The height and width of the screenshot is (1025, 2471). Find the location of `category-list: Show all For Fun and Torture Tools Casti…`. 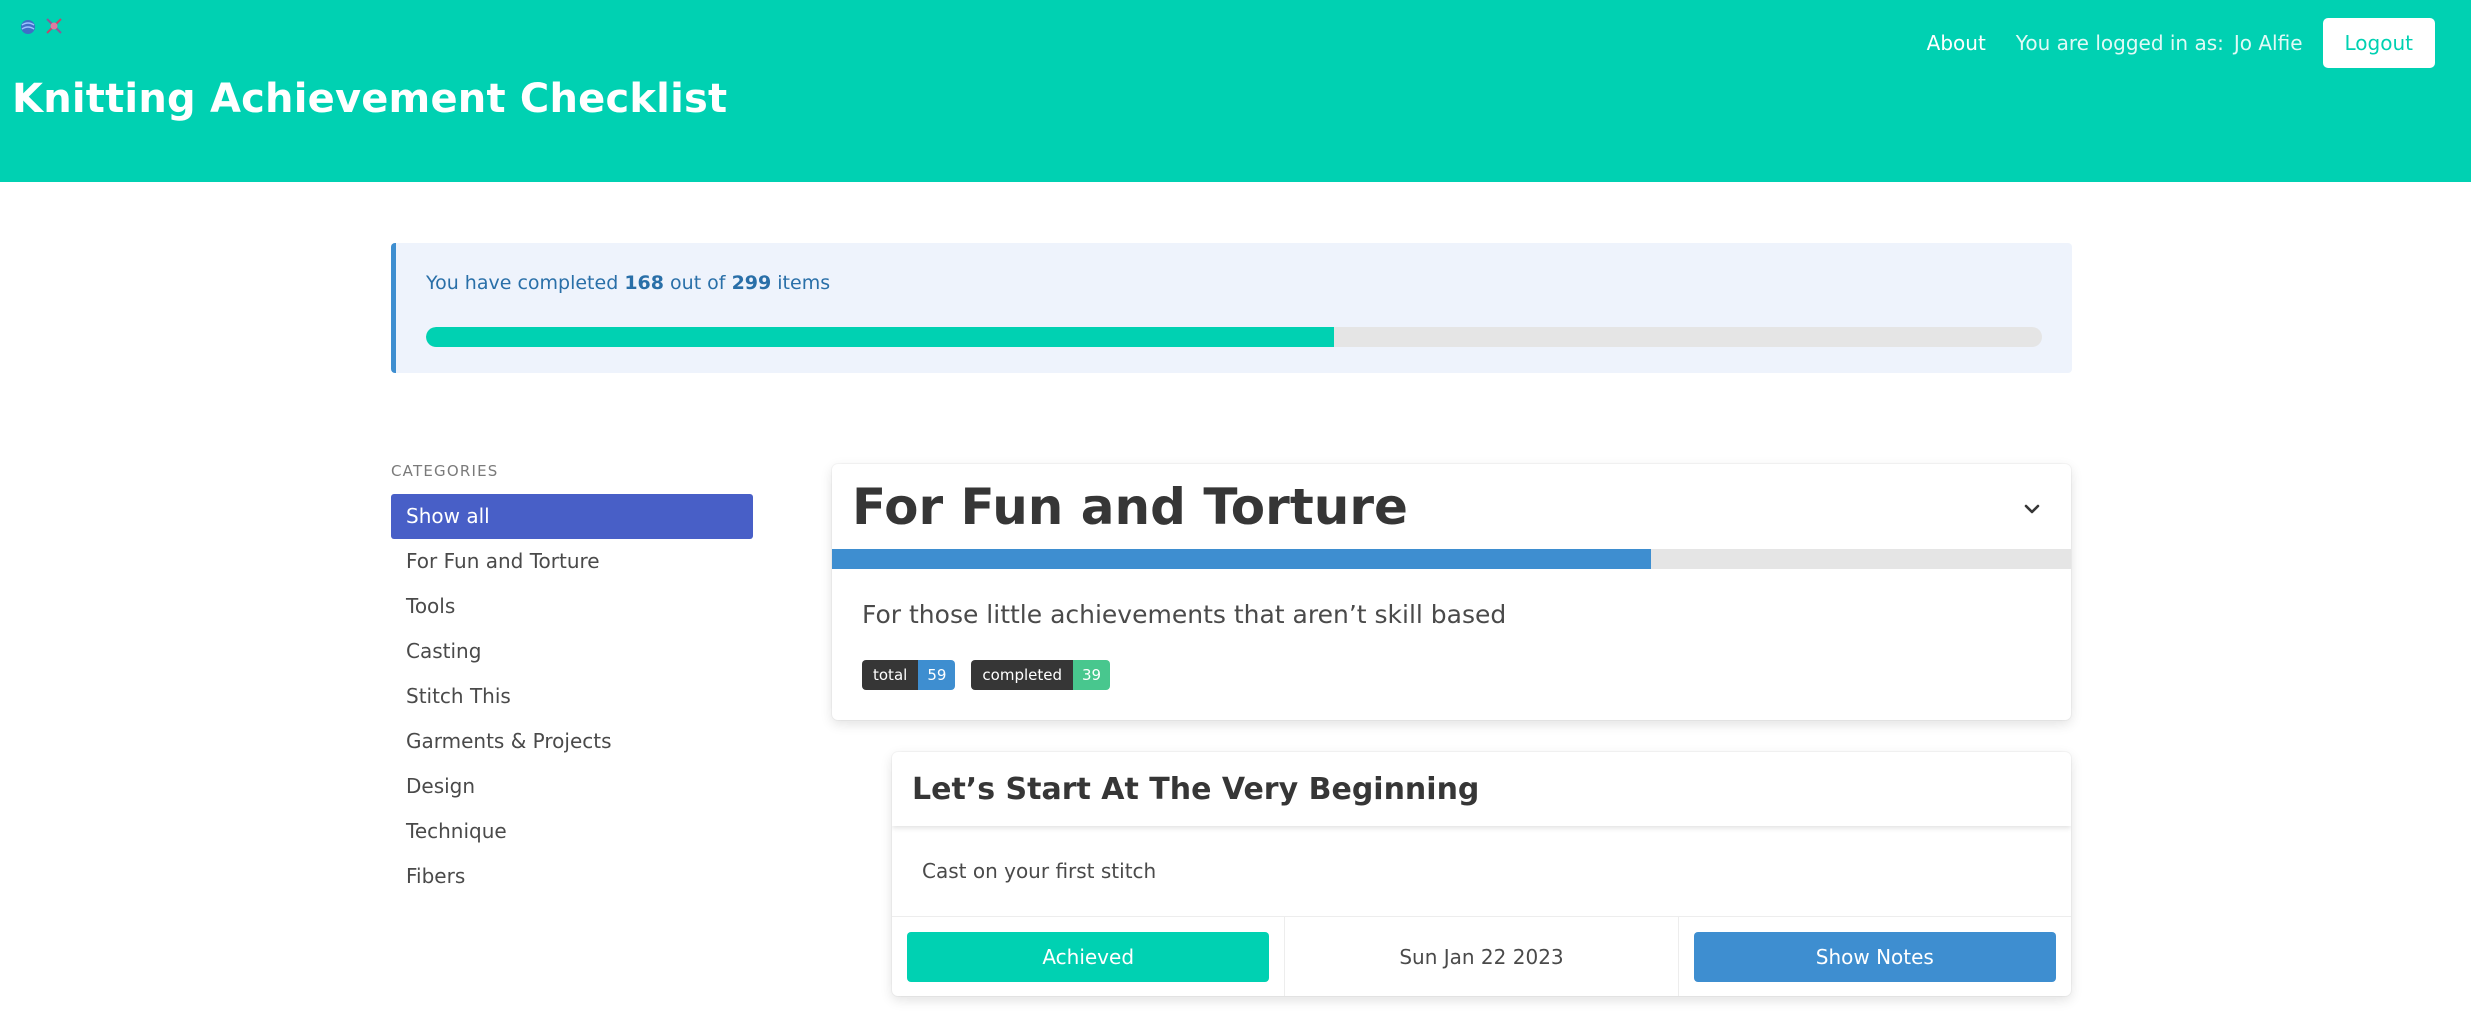

category-list: Show all For Fun and Torture Tools Casti… is located at coordinates (572, 696).